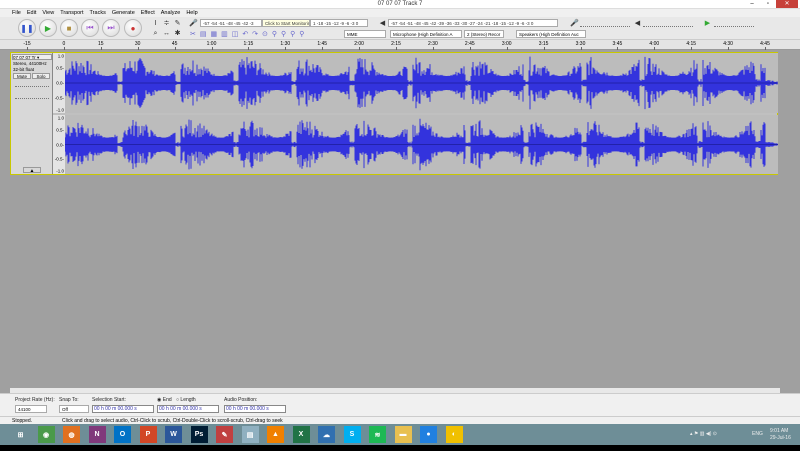 The height and width of the screenshot is (451, 800). What do you see at coordinates (59, 83) in the screenshot?
I see `vertical-ruler-left: 1.0 0.5- 0.0- -0.5- -1.0` at bounding box center [59, 83].